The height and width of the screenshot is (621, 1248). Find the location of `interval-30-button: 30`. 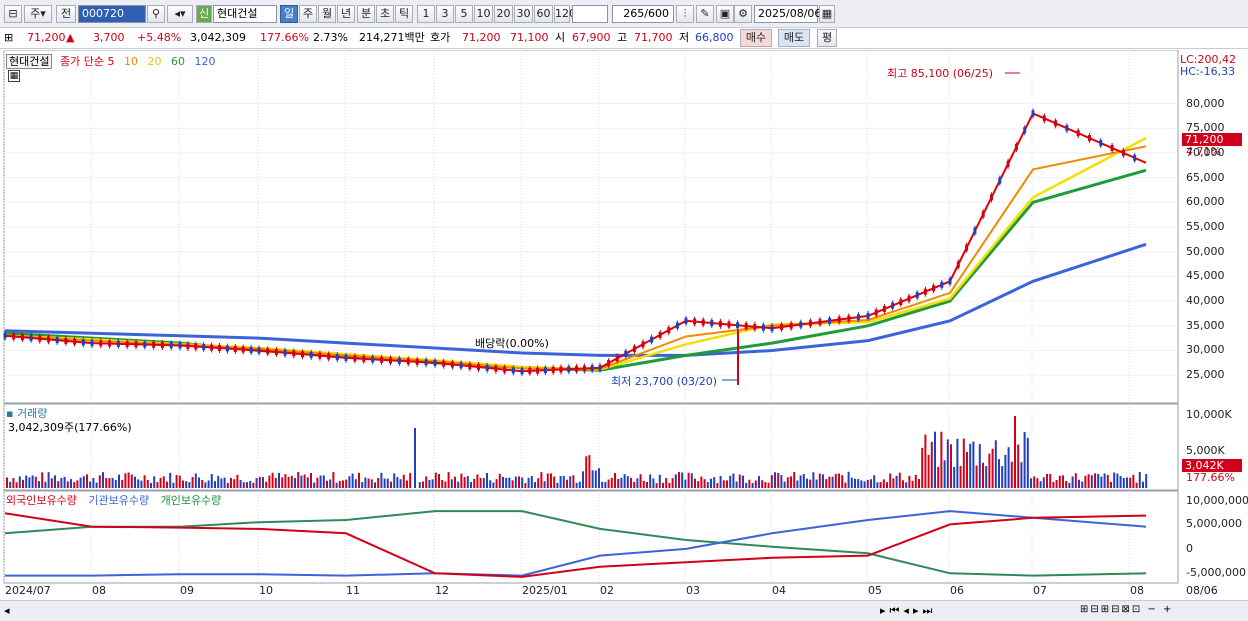

interval-30-button: 30 is located at coordinates (523, 14).